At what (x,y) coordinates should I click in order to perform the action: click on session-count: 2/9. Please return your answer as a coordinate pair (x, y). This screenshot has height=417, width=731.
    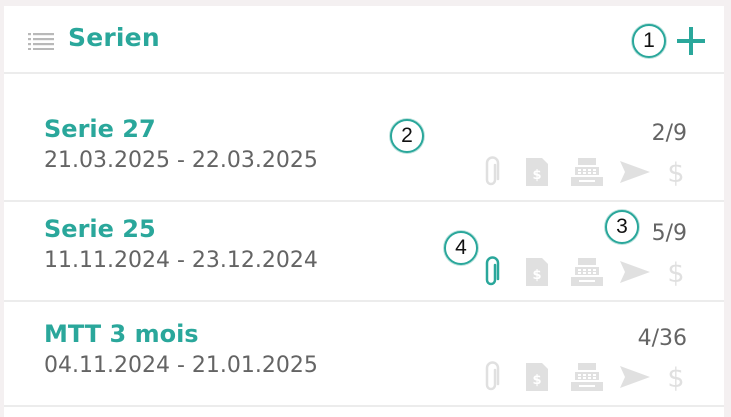
    Looking at the image, I should click on (669, 133).